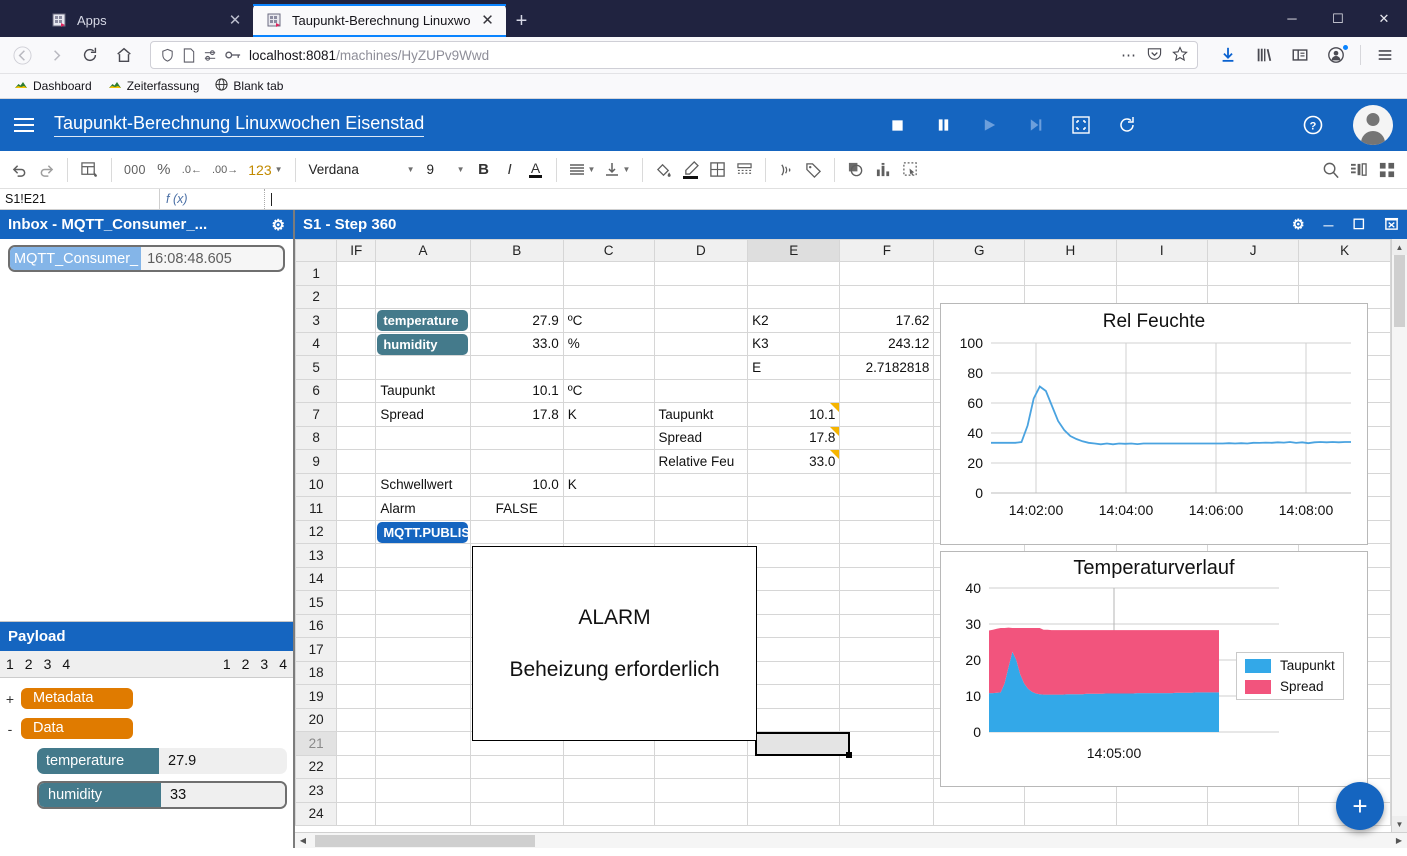 The image size is (1407, 856). I want to click on cell-A21, so click(423, 743).